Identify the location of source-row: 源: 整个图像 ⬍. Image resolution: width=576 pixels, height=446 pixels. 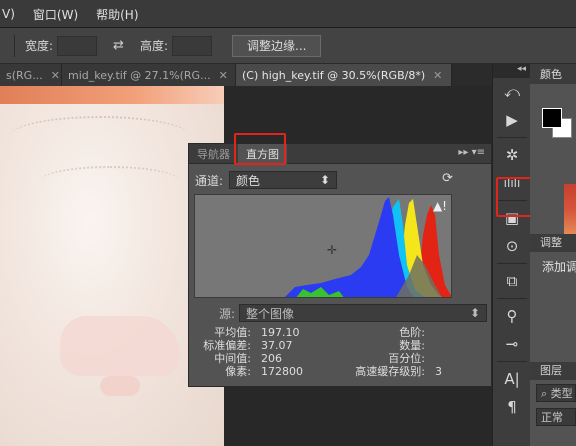
(341, 313).